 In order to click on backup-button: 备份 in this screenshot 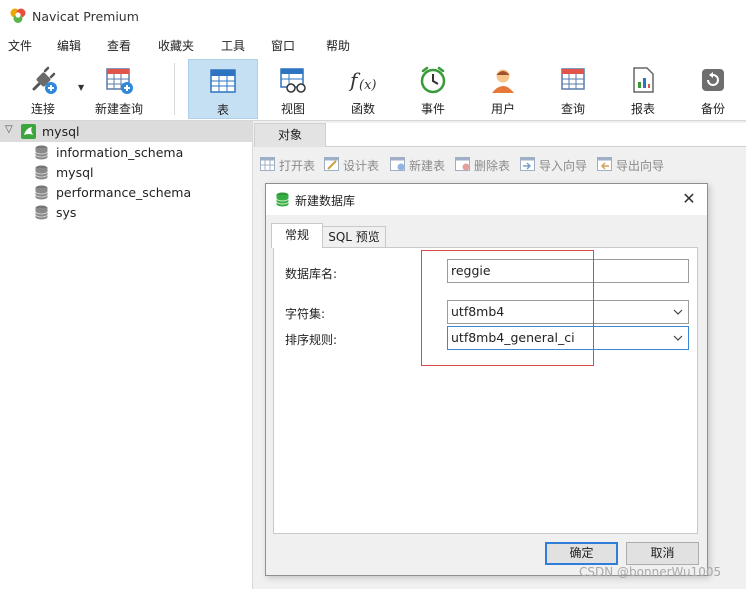, I will do `click(713, 89)`.